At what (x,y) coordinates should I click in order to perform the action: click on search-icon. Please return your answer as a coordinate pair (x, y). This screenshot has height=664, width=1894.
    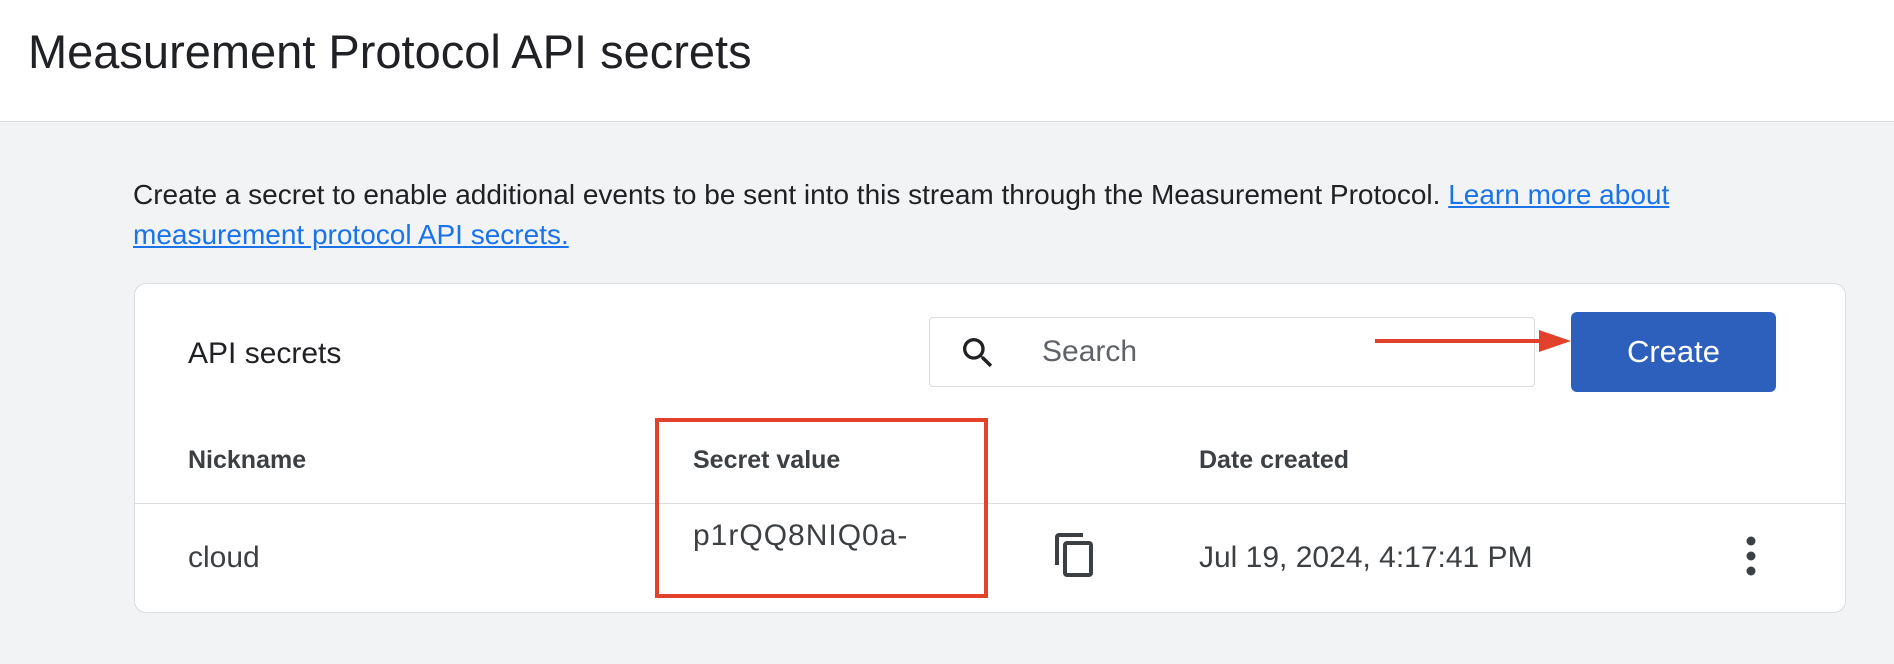
    Looking at the image, I should click on (978, 353).